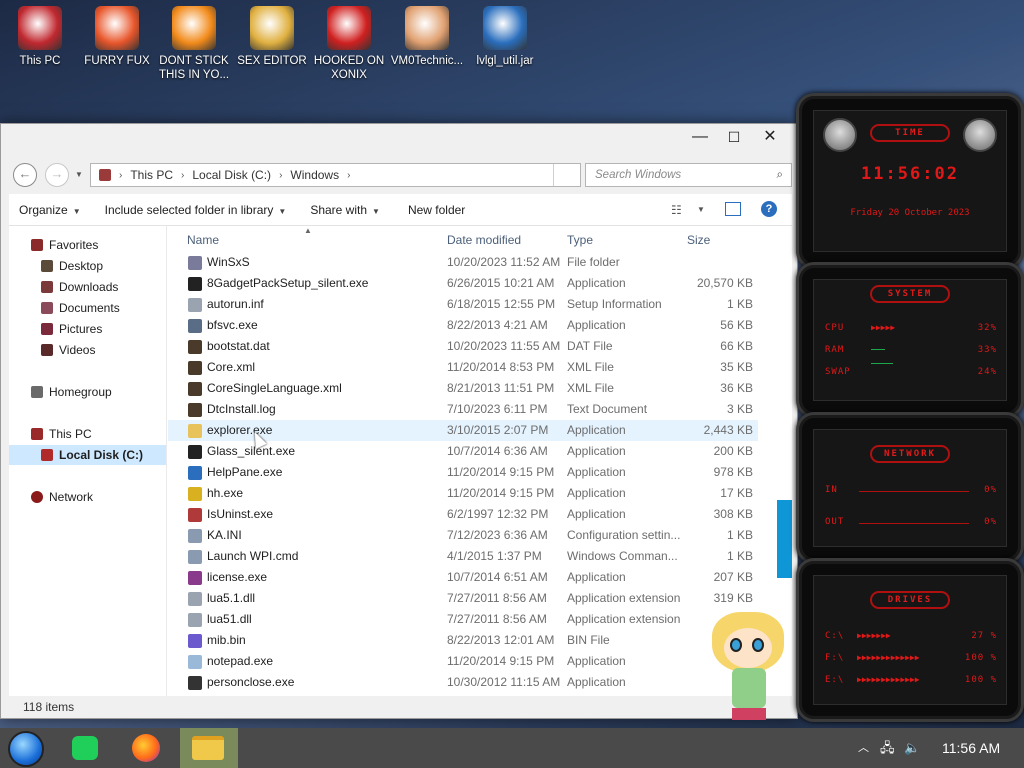  I want to click on nav-favorites: Favorites, so click(87, 245).